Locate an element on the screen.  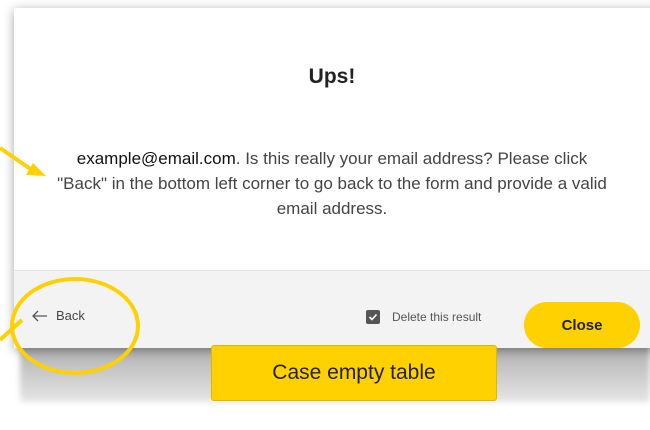
annotation-arrow-upper is located at coordinates (23, 161).